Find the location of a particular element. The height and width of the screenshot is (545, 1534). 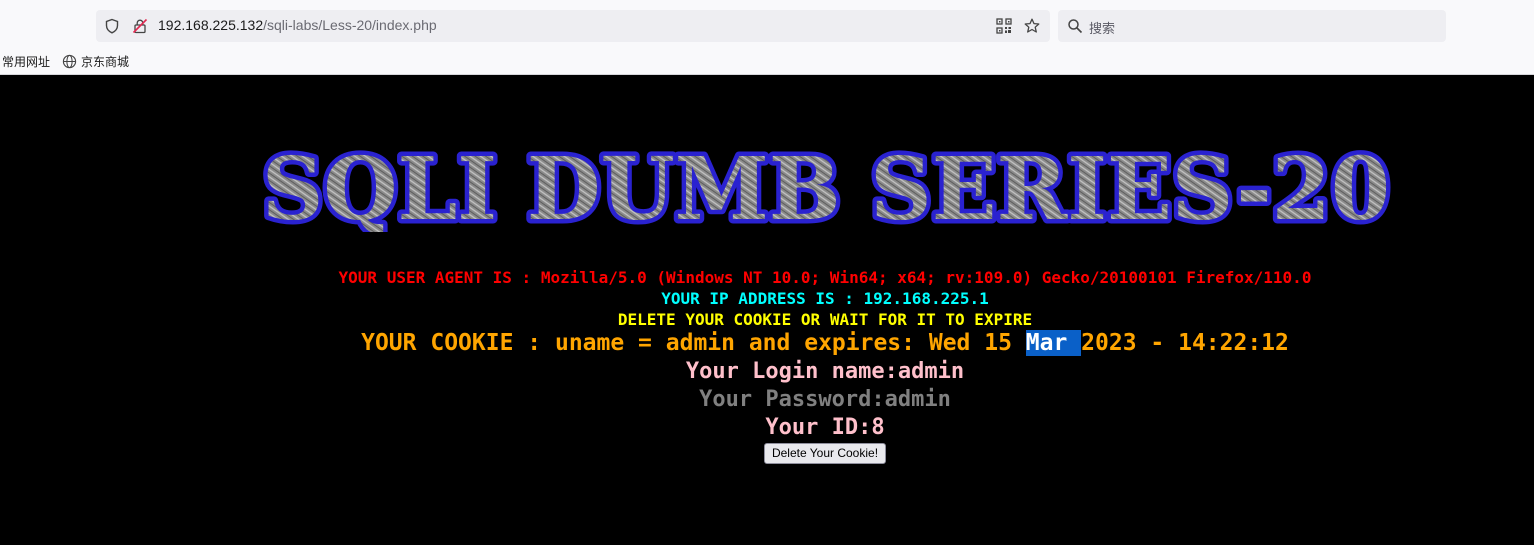

login-name-line: Your Login name:admin is located at coordinates (825, 371).